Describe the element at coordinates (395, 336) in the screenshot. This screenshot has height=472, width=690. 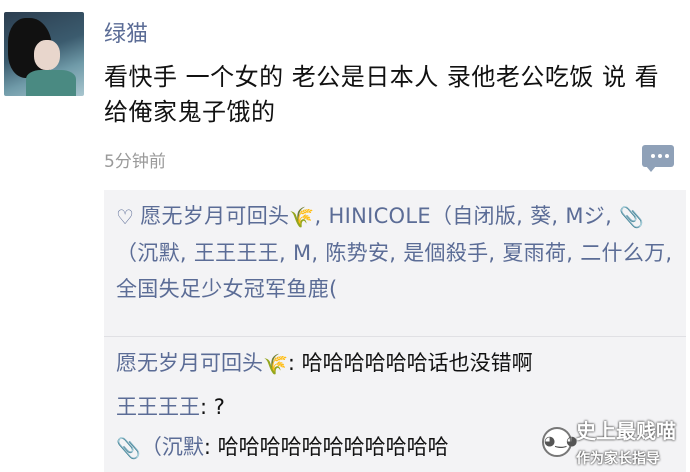
I see `divider` at that location.